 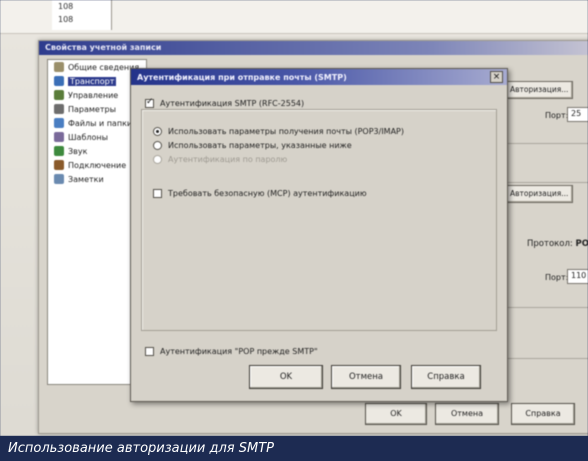 What do you see at coordinates (88, 137) in the screenshot?
I see `tree-item-label: Шаблоны` at bounding box center [88, 137].